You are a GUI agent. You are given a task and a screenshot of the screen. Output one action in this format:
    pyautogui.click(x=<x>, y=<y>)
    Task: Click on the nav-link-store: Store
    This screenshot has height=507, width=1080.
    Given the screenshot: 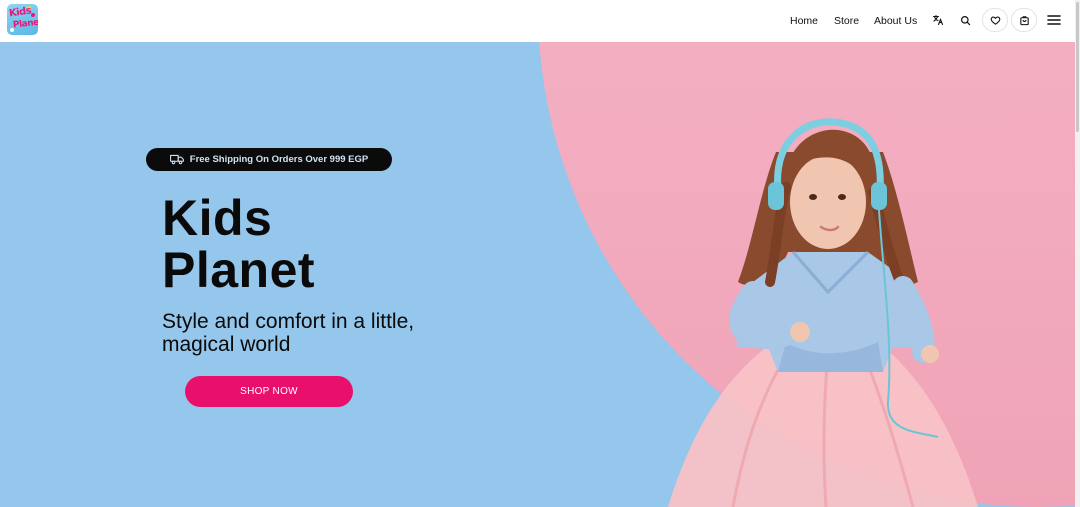 What is the action you would take?
    pyautogui.click(x=846, y=21)
    